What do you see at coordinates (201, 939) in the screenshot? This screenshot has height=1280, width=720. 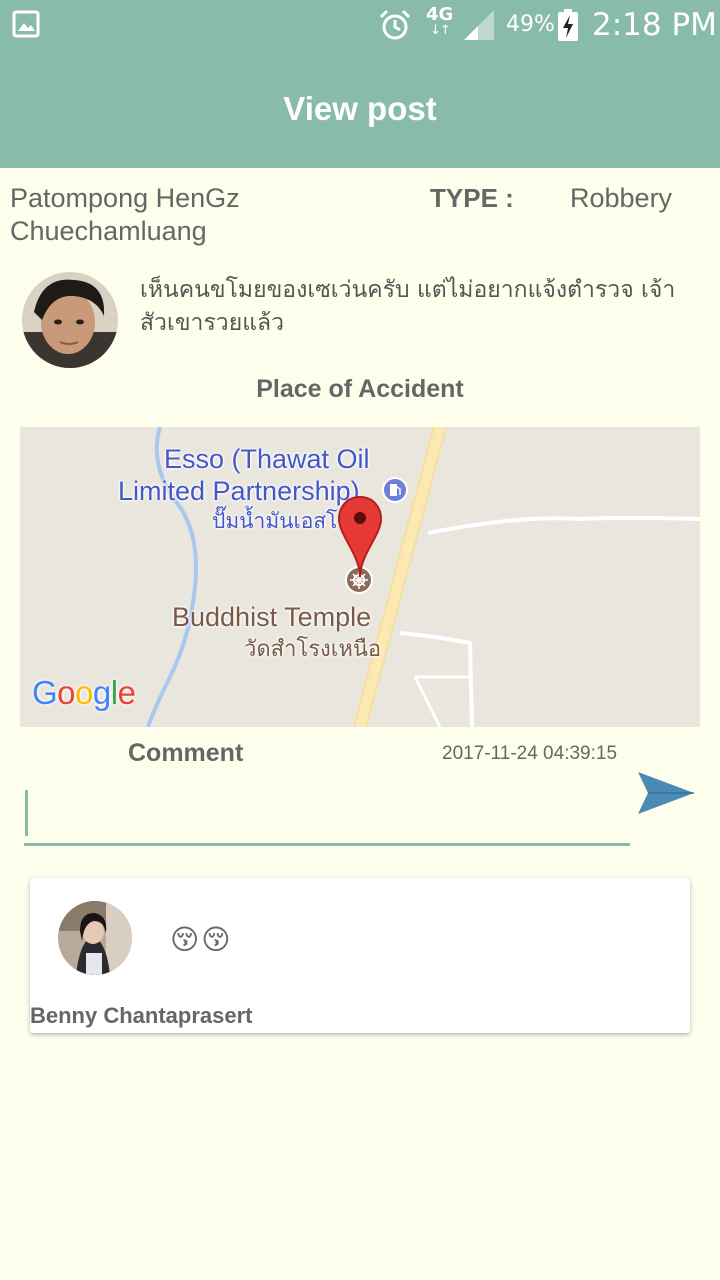 I see `comment-text: 😚😚` at bounding box center [201, 939].